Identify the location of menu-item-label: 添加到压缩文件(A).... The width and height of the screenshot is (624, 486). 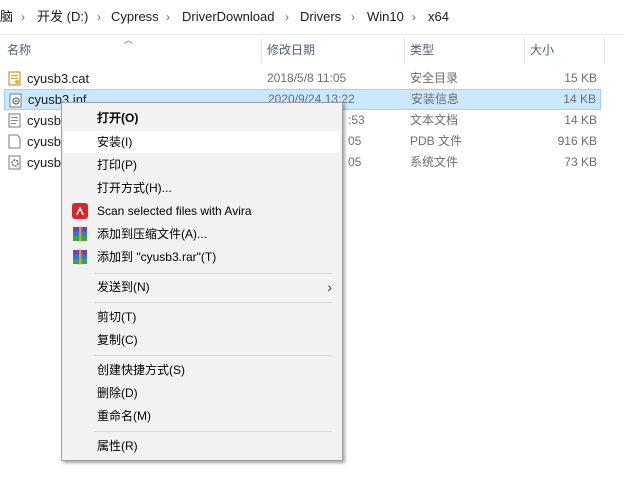
(152, 234).